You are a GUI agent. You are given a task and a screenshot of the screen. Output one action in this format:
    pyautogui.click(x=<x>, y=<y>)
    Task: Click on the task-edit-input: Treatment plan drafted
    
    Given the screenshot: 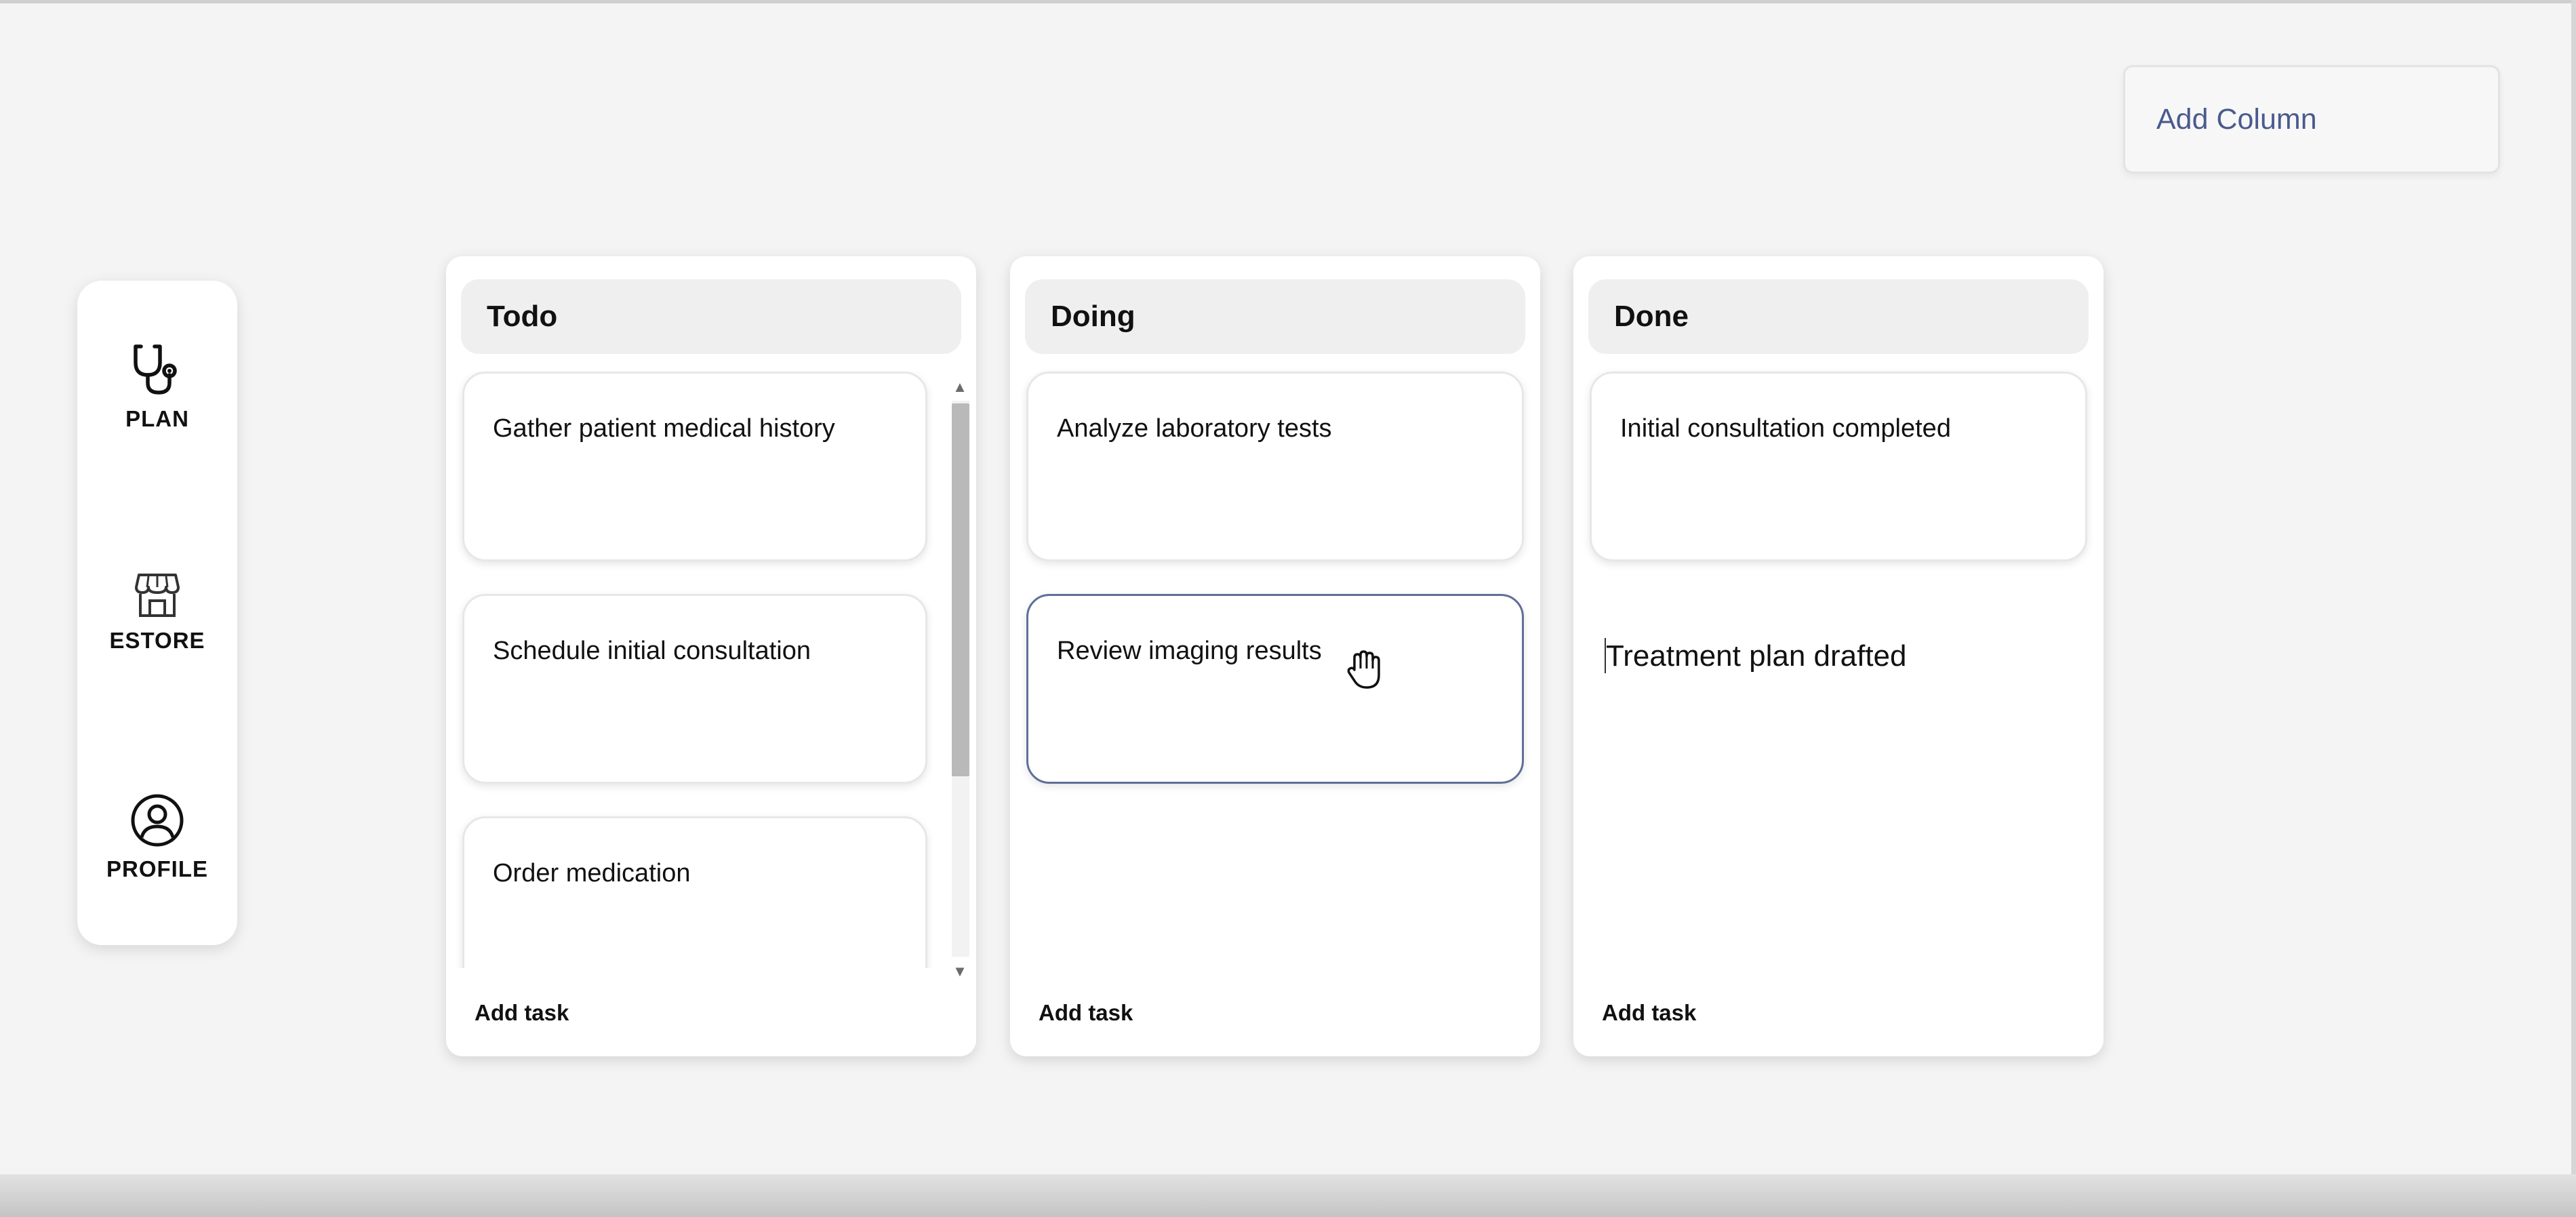 What is the action you would take?
    pyautogui.click(x=1756, y=656)
    